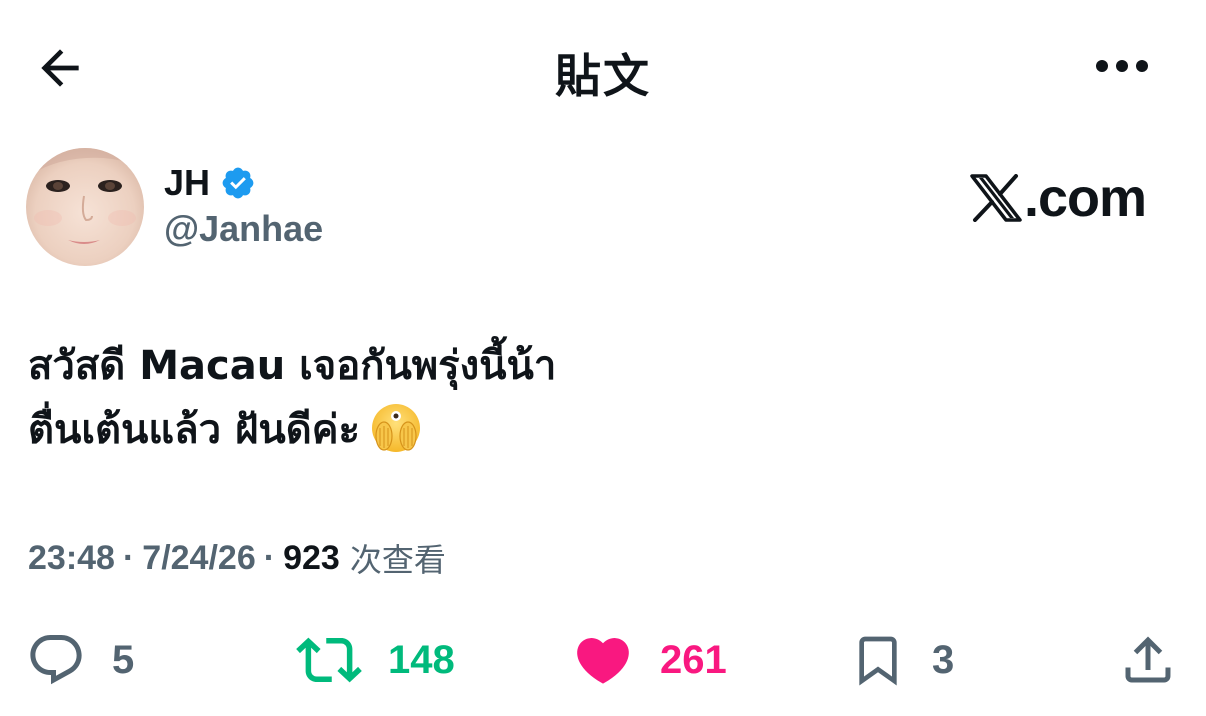 The image size is (1206, 716). I want to click on x-com-watermark: .com, so click(1058, 198).